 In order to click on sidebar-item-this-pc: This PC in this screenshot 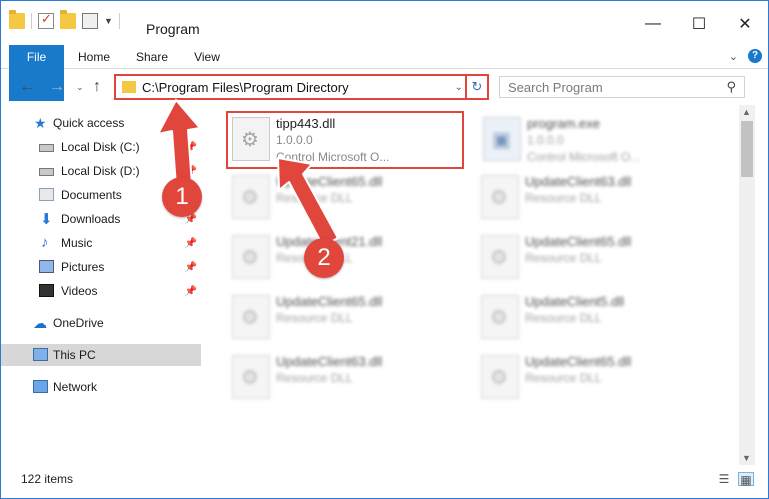, I will do `click(101, 355)`.